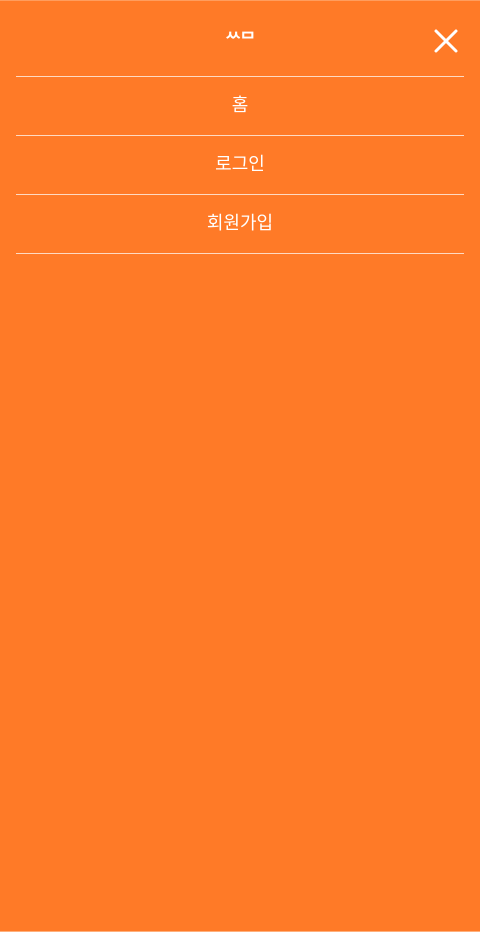  I want to click on menu-item-signup: 회원가입, so click(240, 224).